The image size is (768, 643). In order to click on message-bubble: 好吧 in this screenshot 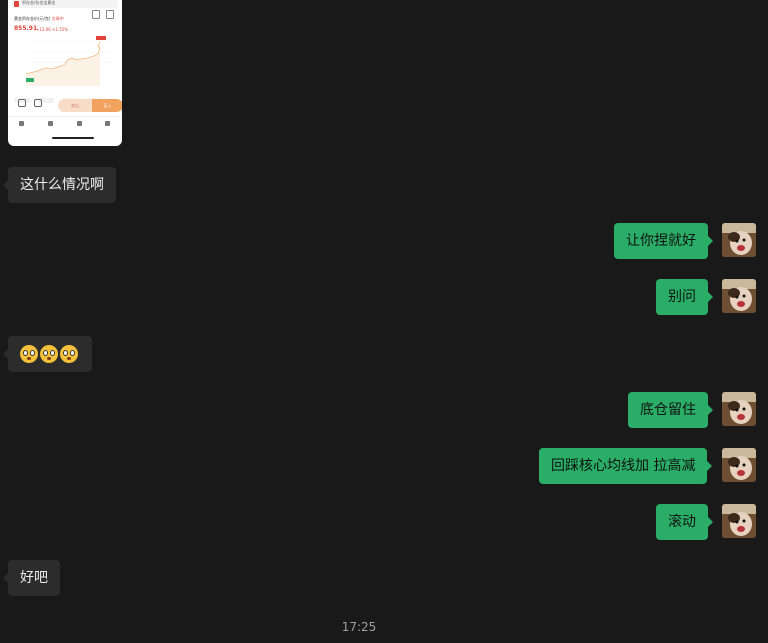, I will do `click(31, 578)`.